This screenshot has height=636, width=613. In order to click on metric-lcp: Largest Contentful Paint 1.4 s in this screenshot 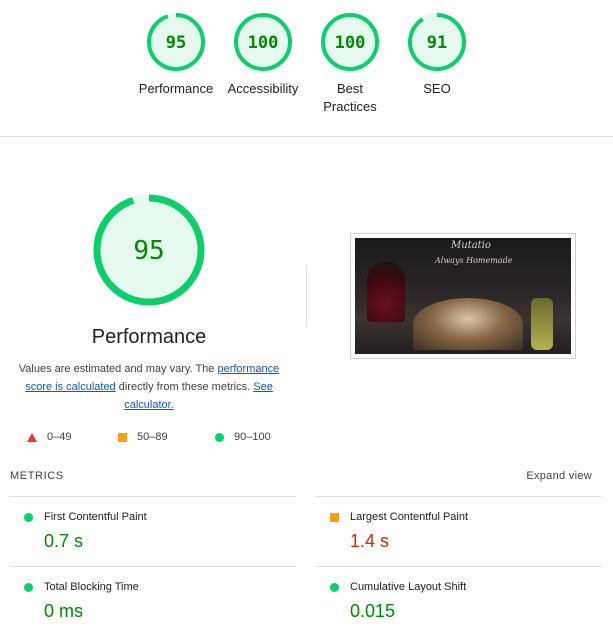, I will do `click(459, 531)`.